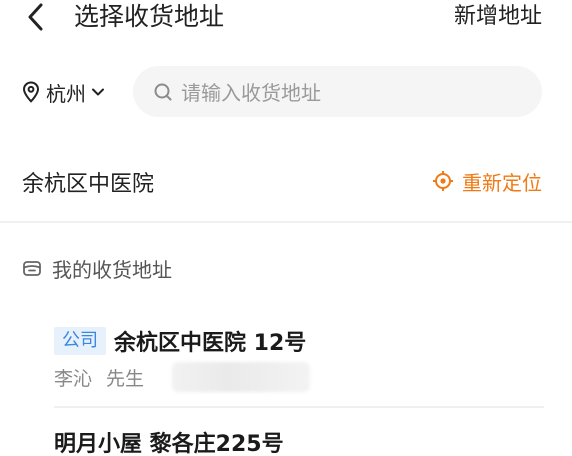 The image size is (572, 456). I want to click on city-label: 杭州, so click(66, 93).